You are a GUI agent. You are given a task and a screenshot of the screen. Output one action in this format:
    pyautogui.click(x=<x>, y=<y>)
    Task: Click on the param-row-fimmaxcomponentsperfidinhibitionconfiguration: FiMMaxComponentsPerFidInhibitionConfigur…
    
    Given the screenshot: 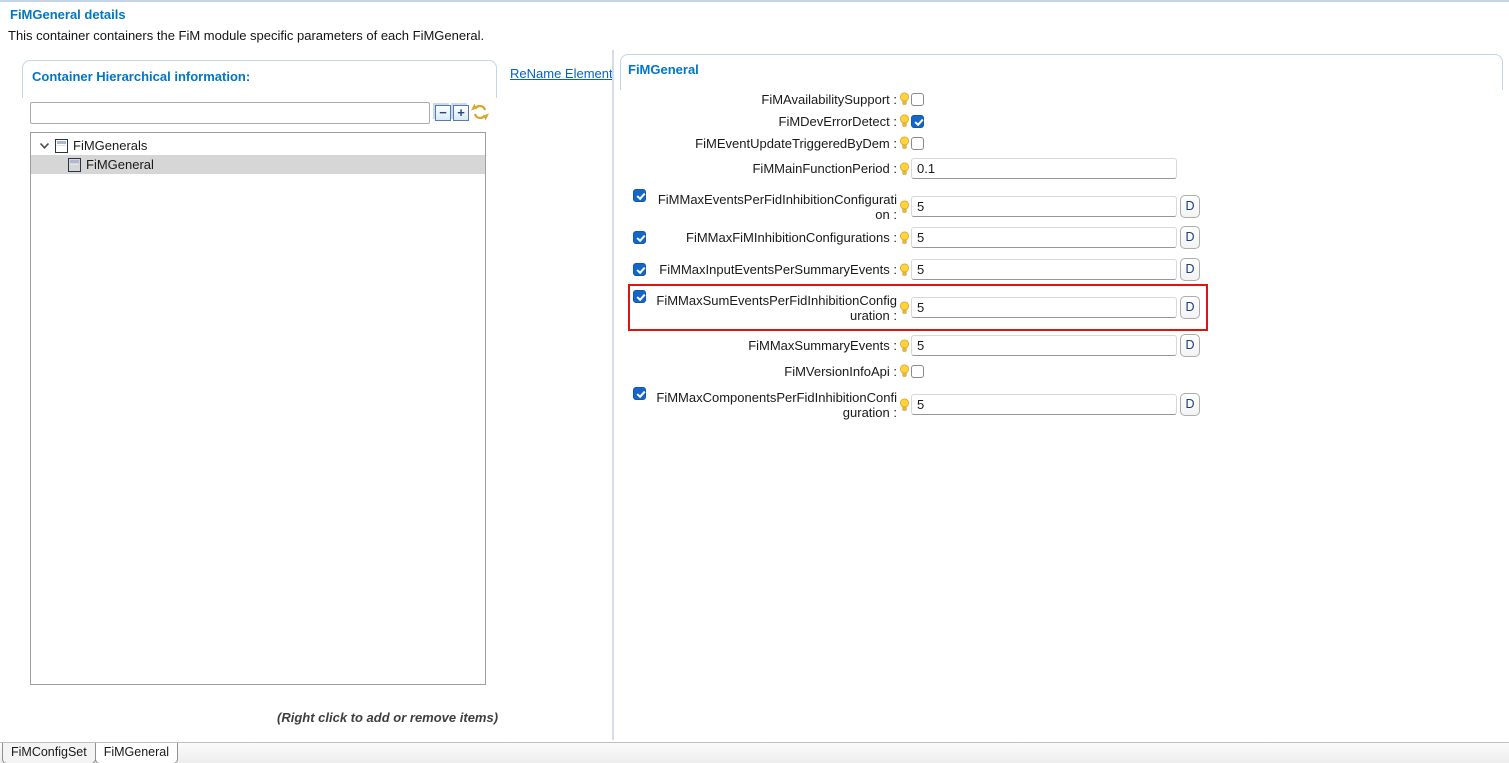 What is the action you would take?
    pyautogui.click(x=918, y=404)
    